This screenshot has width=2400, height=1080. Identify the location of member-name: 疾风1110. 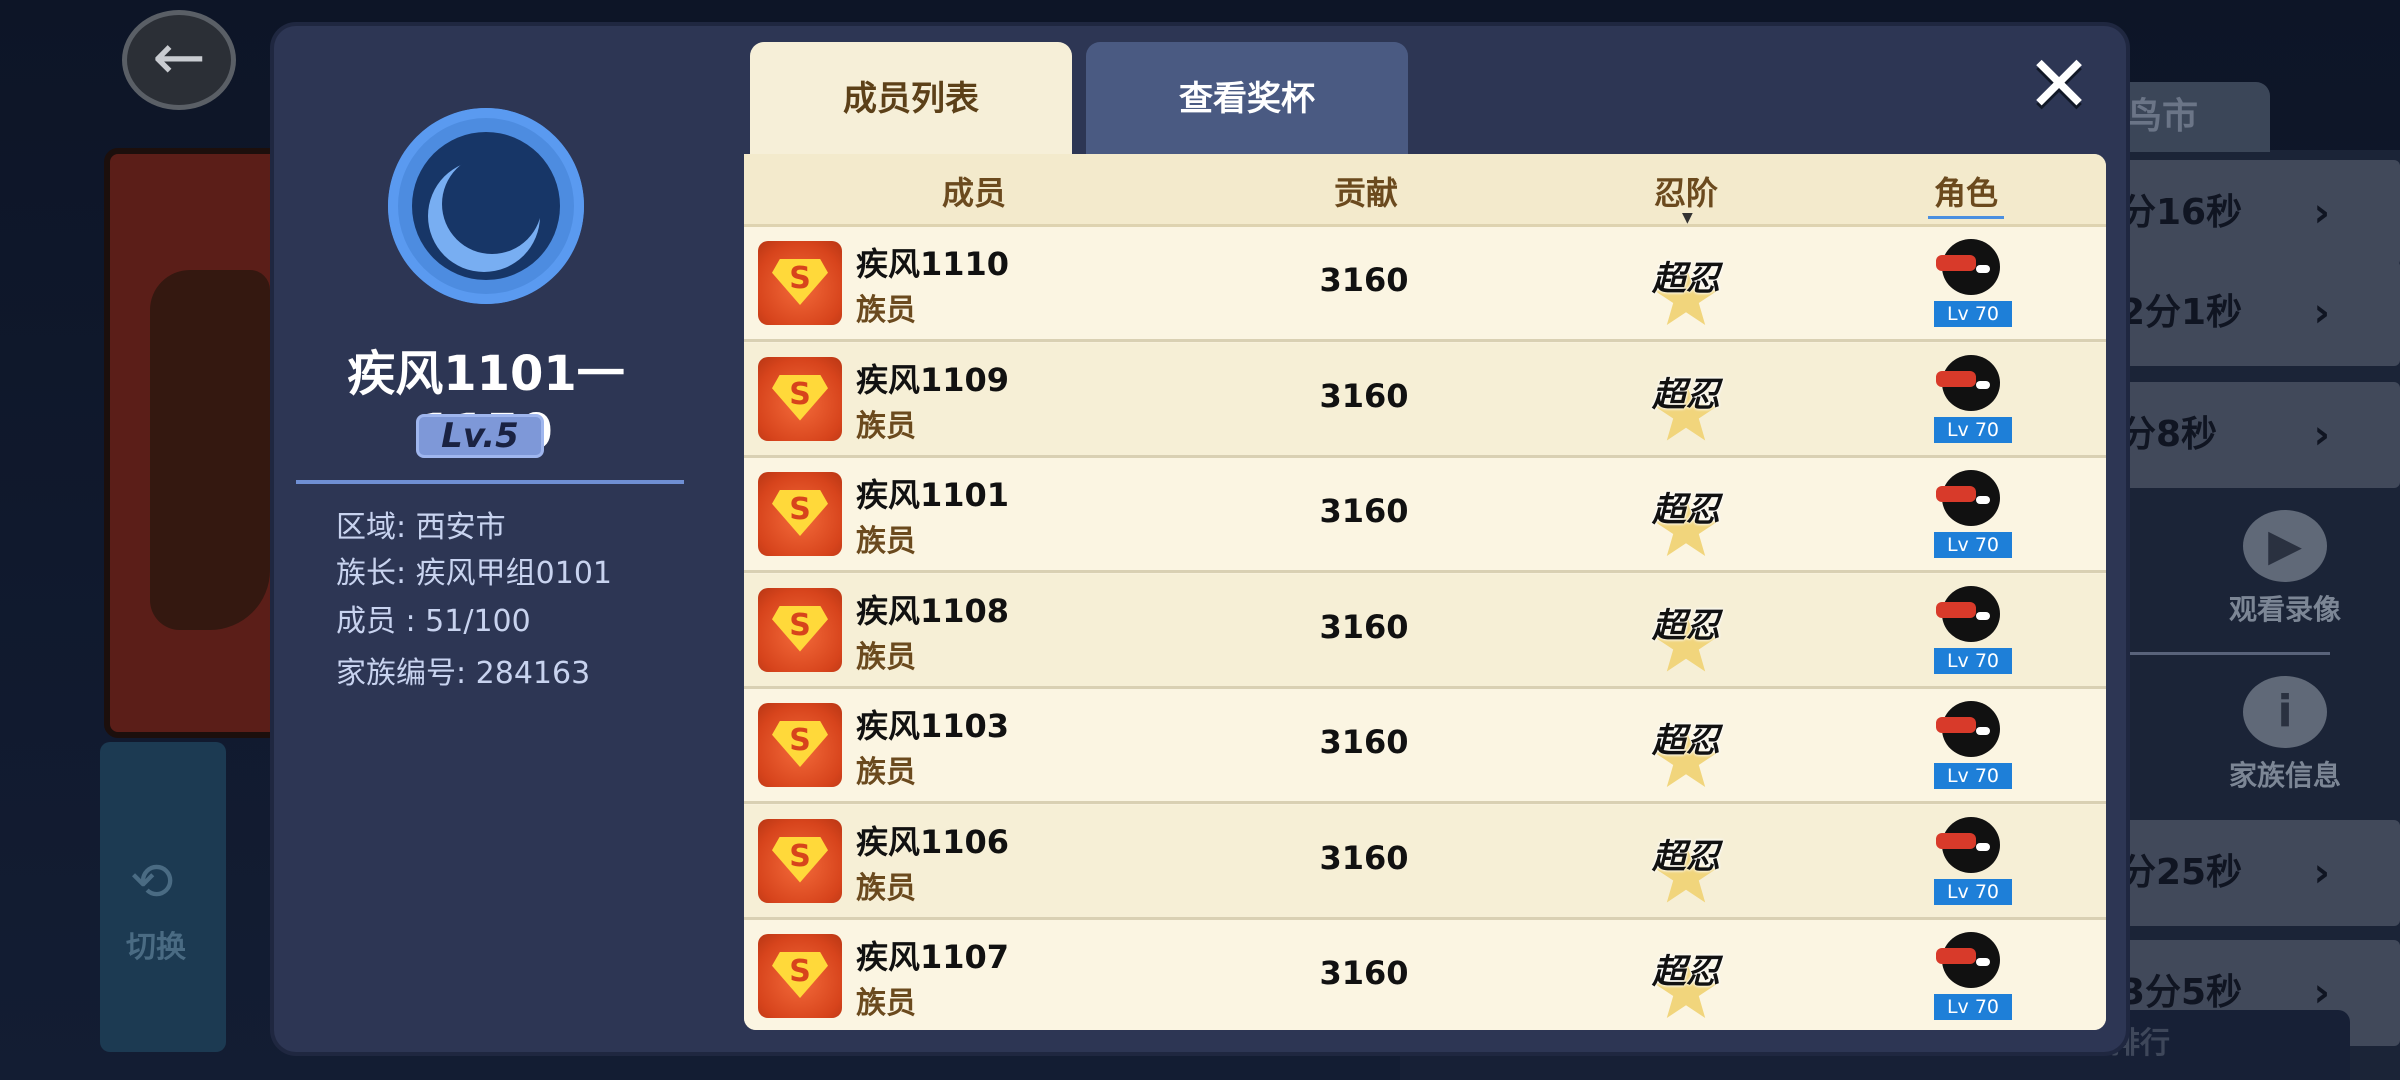
(933, 264).